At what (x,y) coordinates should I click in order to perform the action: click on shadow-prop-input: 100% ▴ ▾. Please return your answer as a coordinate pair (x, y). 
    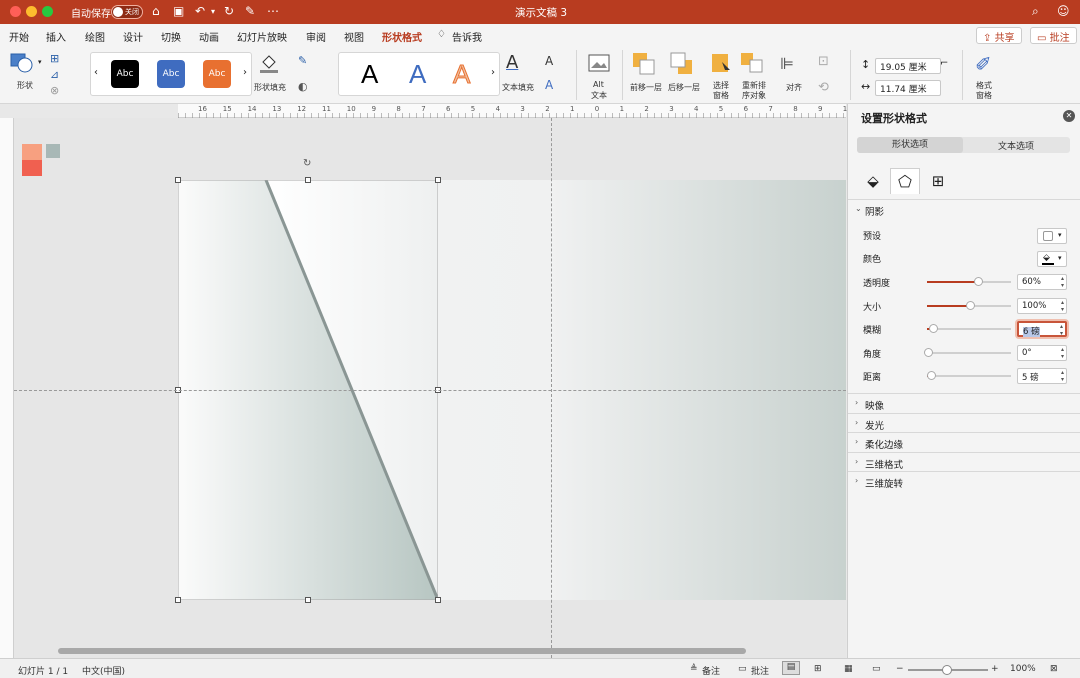
    Looking at the image, I should click on (1042, 305).